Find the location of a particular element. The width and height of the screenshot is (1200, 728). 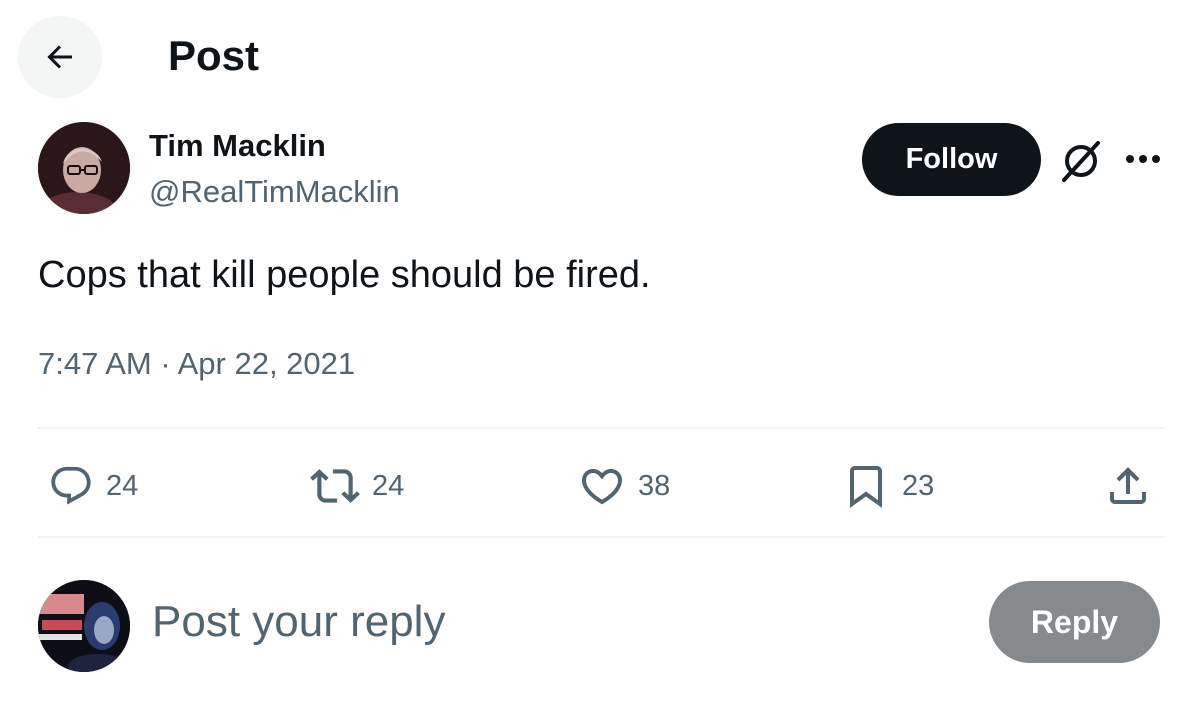

divider-bottom is located at coordinates (601, 537).